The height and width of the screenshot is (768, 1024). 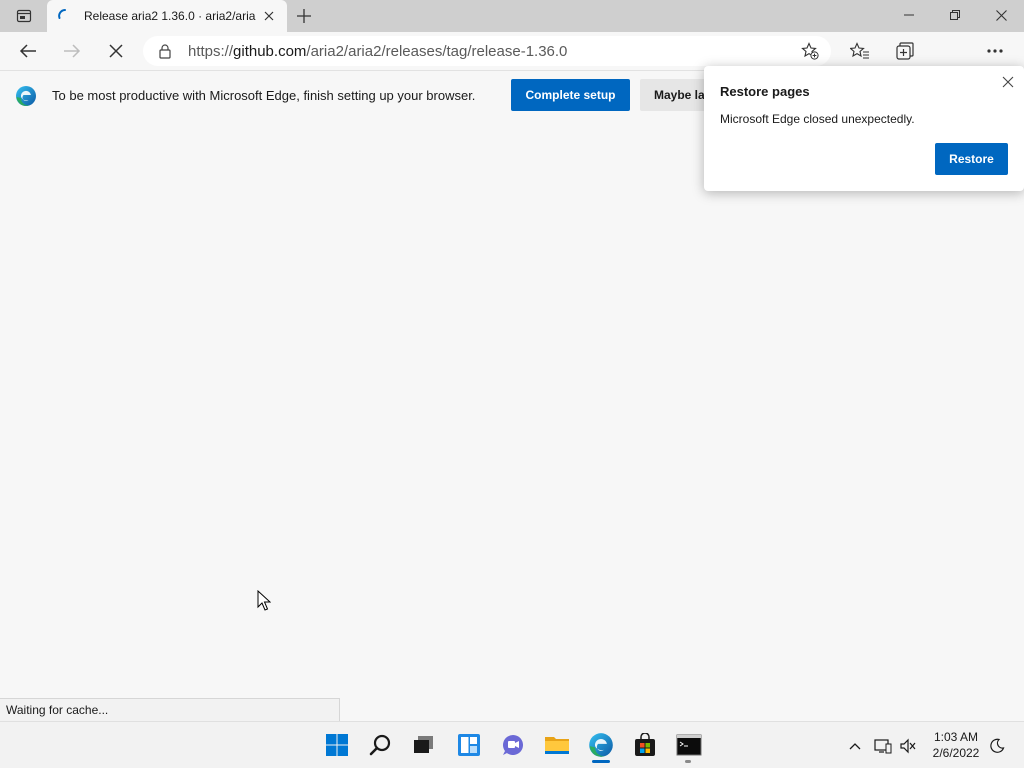 What do you see at coordinates (116, 51) in the screenshot?
I see `stop-loading-icon` at bounding box center [116, 51].